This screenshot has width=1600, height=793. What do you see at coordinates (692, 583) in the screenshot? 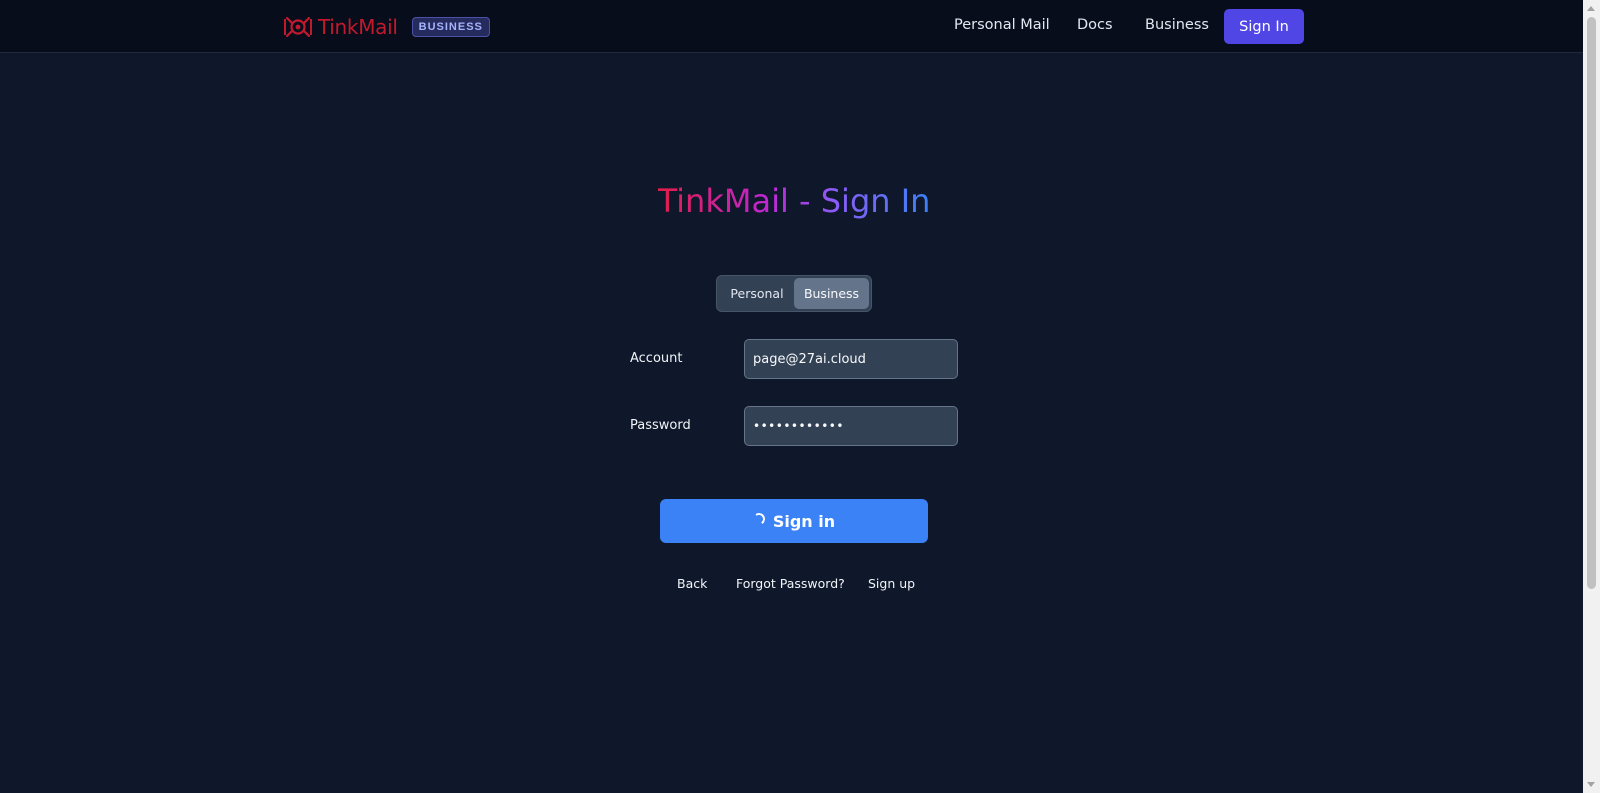
I see `back-link: Back` at bounding box center [692, 583].